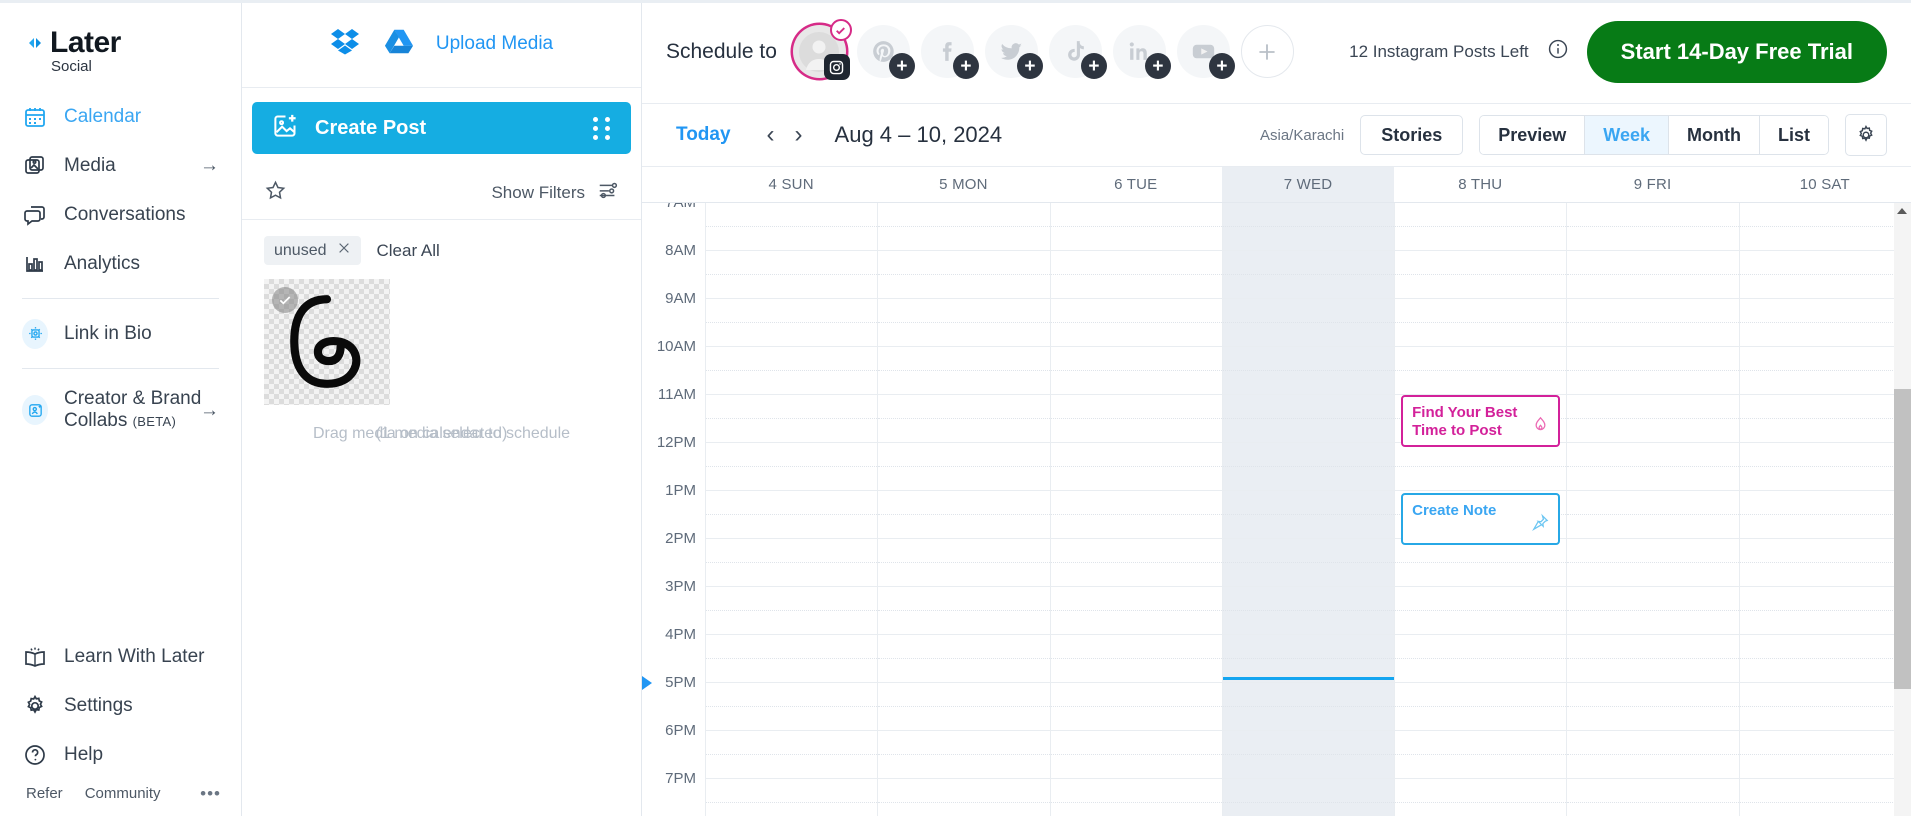  I want to click on account-instagram, so click(822, 50).